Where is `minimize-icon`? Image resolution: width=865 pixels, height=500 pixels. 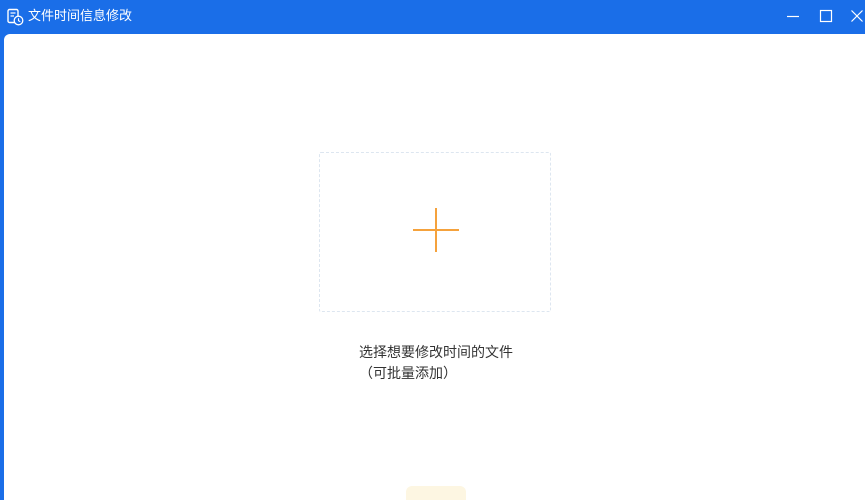
minimize-icon is located at coordinates (793, 17).